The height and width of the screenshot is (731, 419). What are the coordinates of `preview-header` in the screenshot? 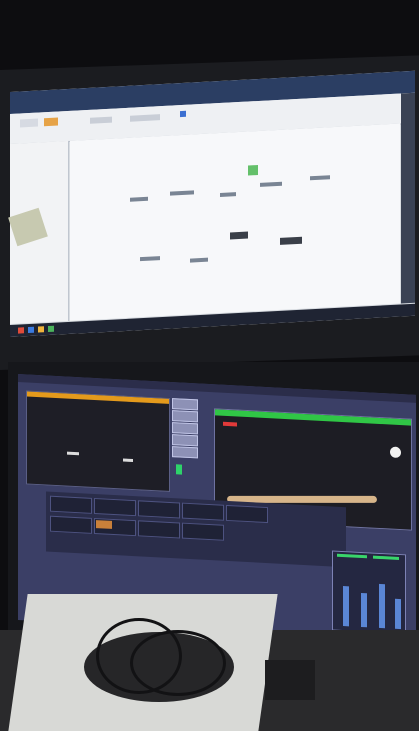 It's located at (98, 397).